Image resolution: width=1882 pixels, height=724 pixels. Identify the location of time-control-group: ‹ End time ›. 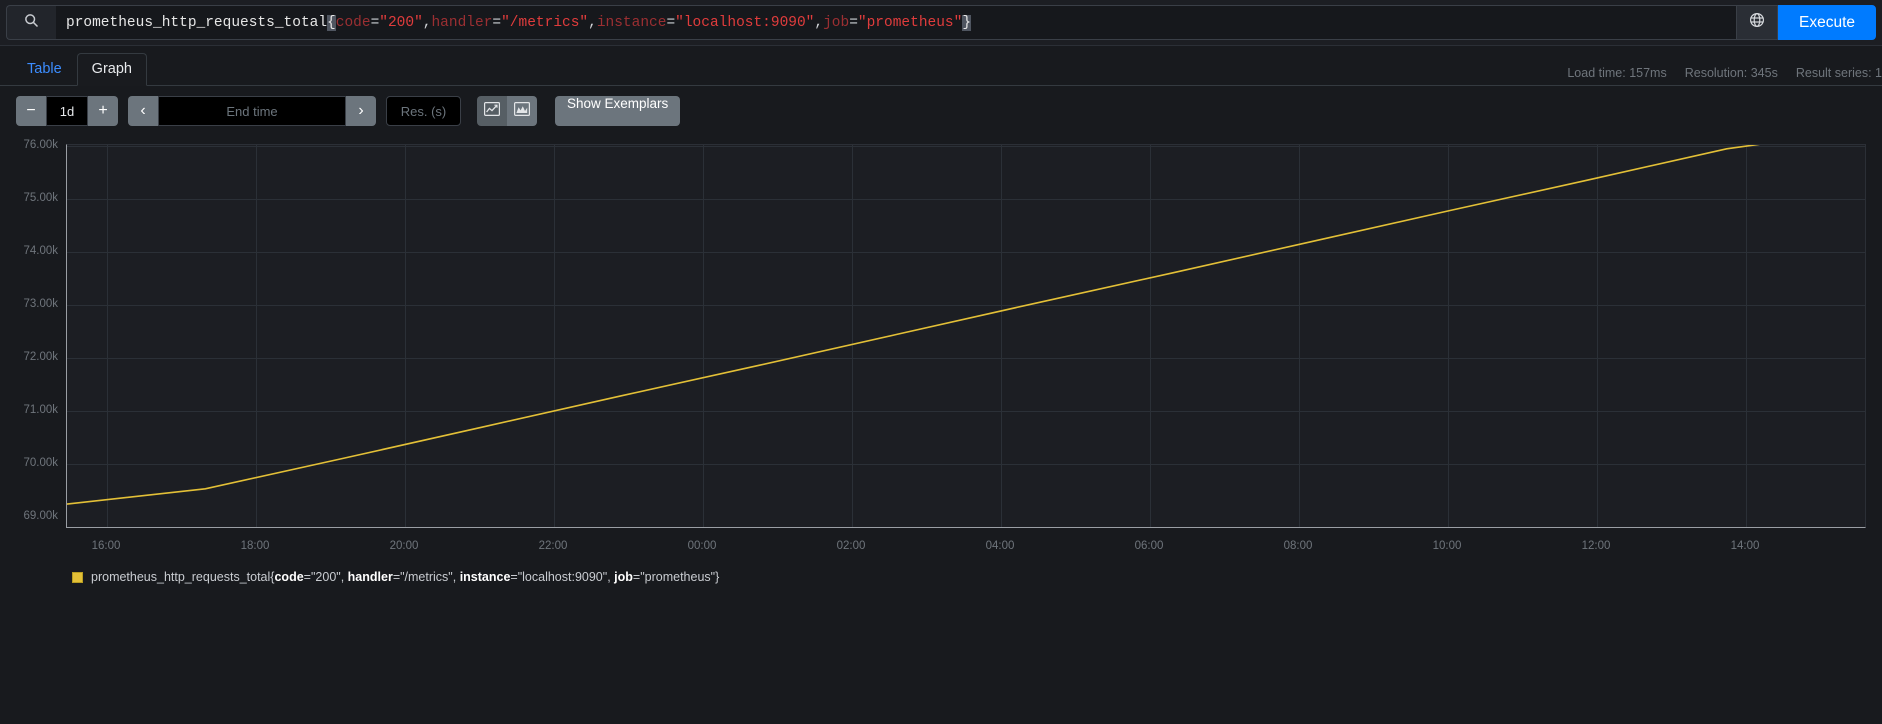
(252, 111).